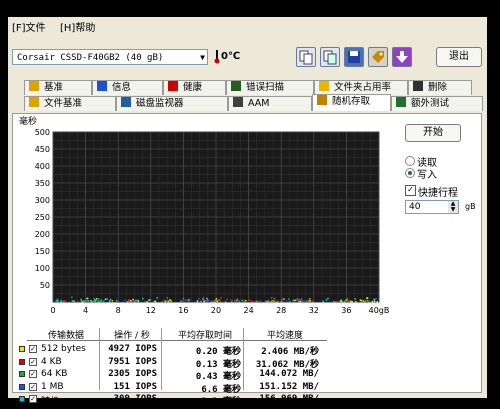 The height and width of the screenshot is (409, 500). What do you see at coordinates (330, 57) in the screenshot?
I see `copy-image-button` at bounding box center [330, 57].